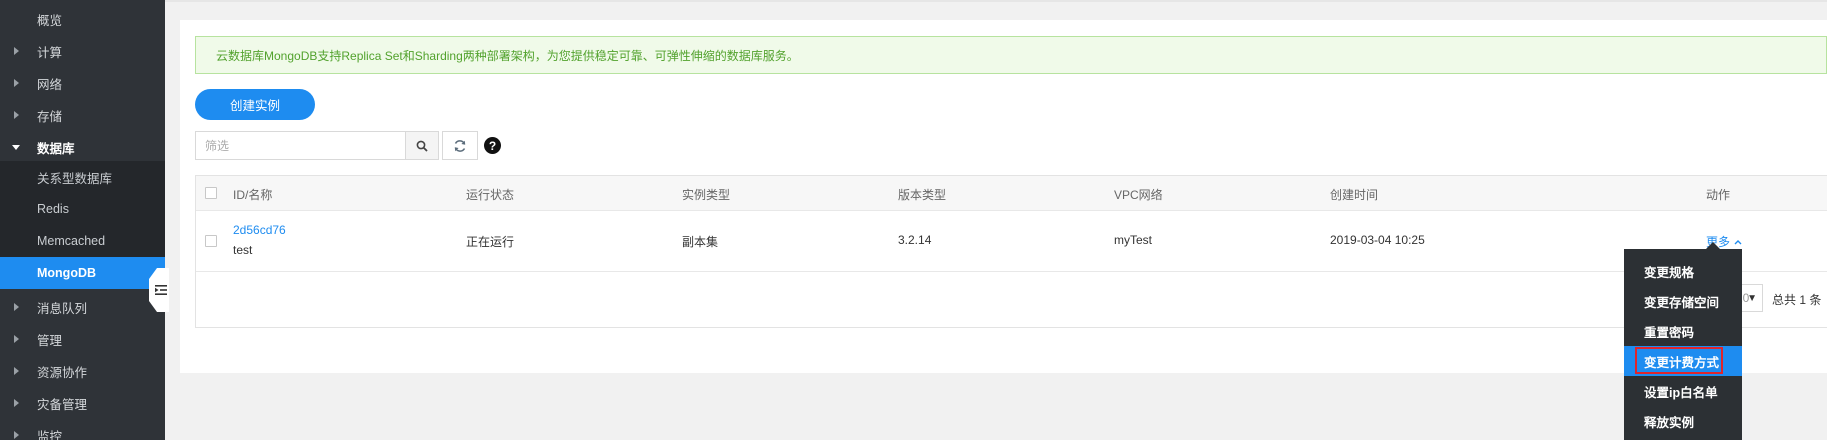 Image resolution: width=1827 pixels, height=440 pixels. What do you see at coordinates (82, 83) in the screenshot?
I see `sidebar-item-network: 网络` at bounding box center [82, 83].